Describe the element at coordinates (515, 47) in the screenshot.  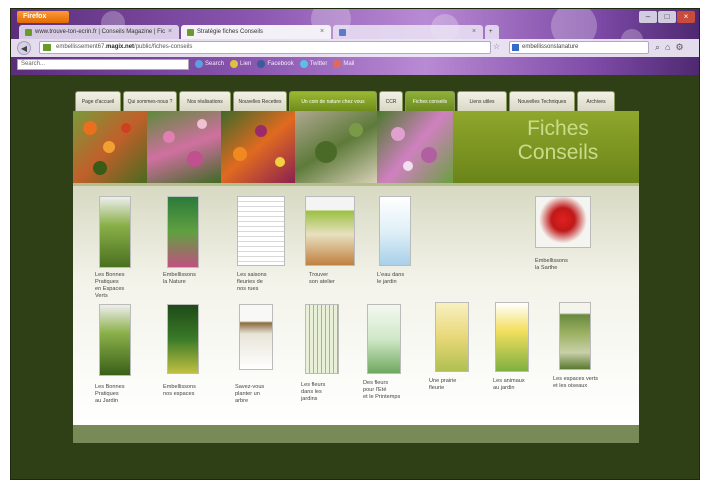
I see `search-engine-icon` at that location.